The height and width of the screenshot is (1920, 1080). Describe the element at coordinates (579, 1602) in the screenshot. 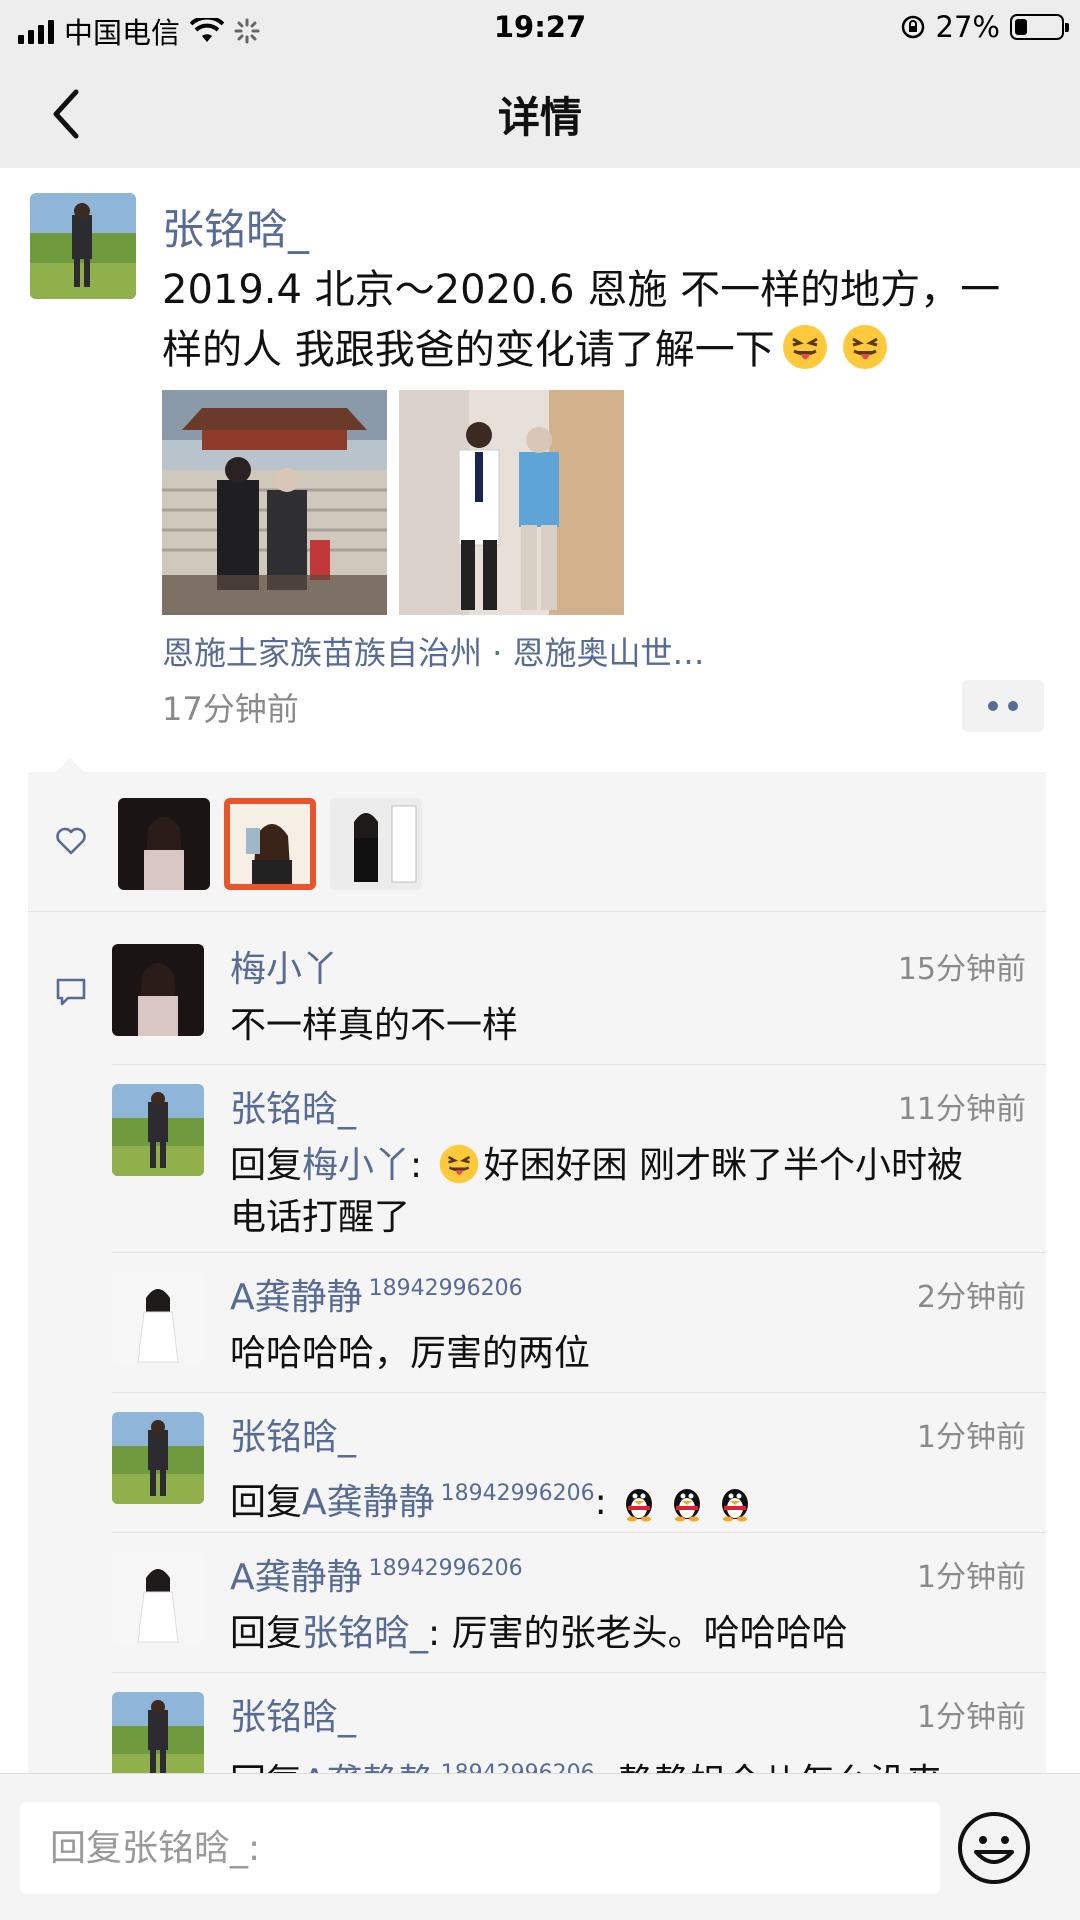

I see `comment-item: A龚静静 18942996206 1分钟前 回复张铭晗_: 厉害的张老头。哈哈哈哈` at that location.